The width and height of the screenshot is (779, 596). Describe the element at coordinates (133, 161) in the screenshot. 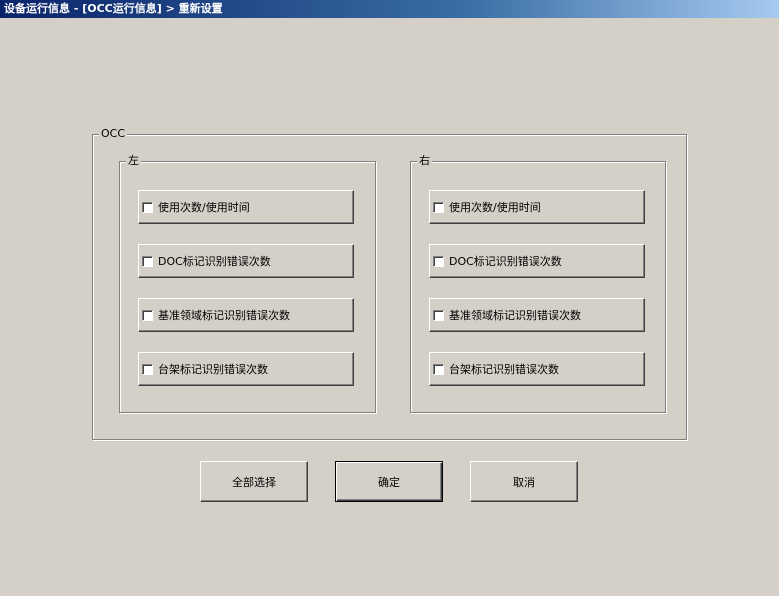

I see `left-group-label: 左` at that location.